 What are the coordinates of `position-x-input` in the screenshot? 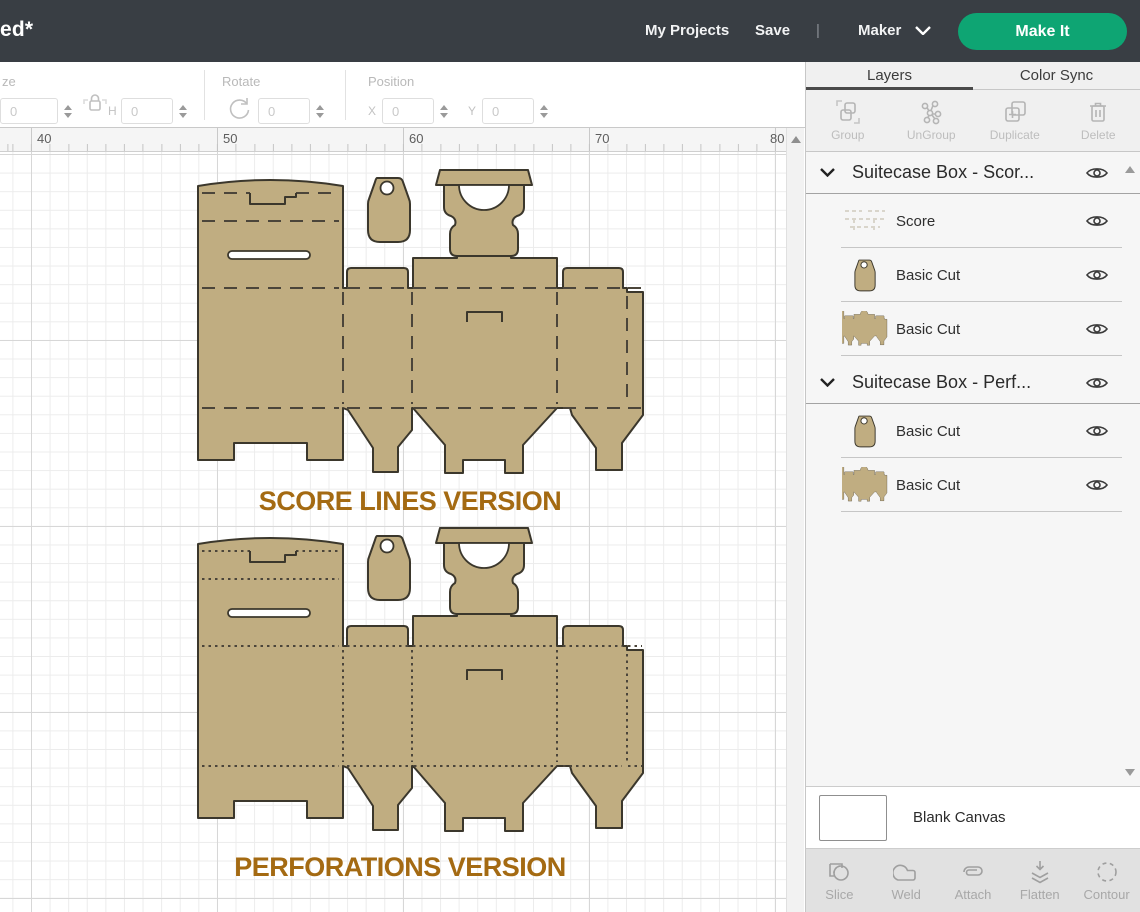 It's located at (408, 111).